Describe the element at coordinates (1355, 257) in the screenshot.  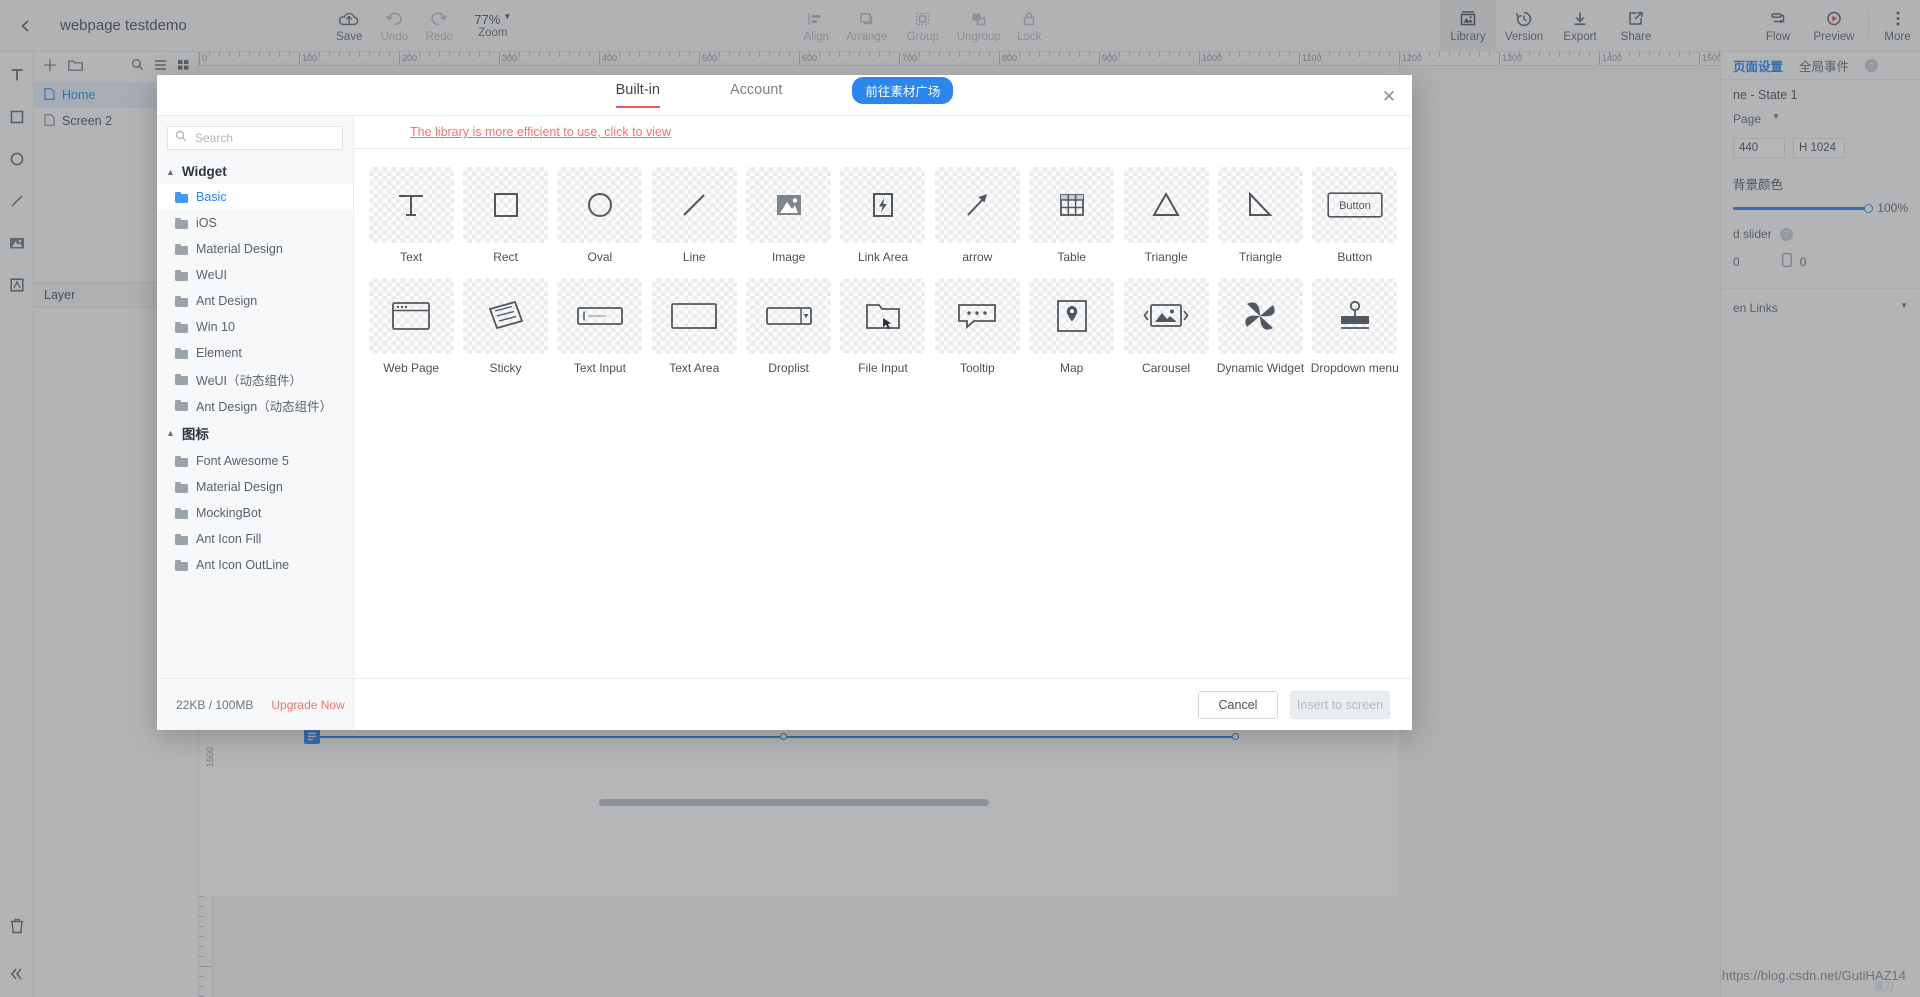
I see `widget-label: Button` at that location.